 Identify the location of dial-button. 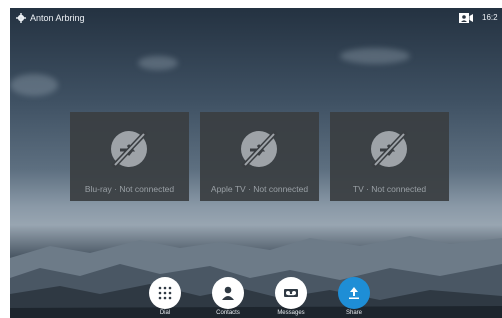
(165, 293).